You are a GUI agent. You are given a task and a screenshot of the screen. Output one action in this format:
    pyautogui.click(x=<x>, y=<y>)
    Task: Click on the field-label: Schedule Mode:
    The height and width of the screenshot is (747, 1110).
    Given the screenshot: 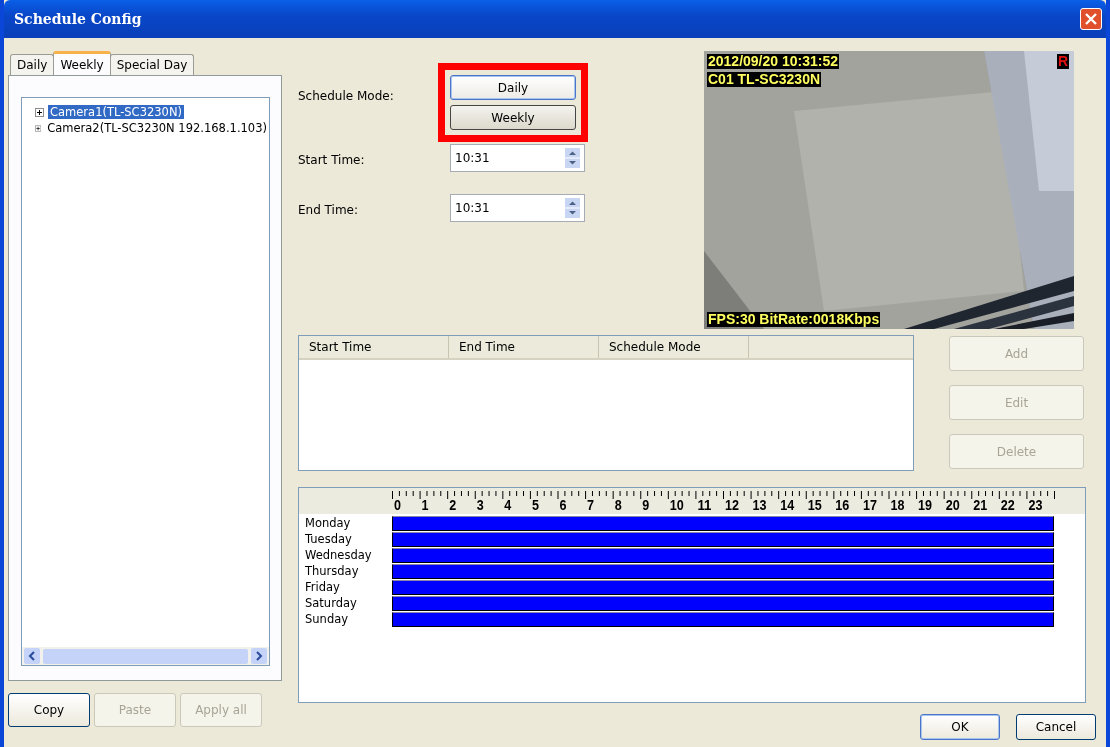 What is the action you would take?
    pyautogui.click(x=346, y=95)
    